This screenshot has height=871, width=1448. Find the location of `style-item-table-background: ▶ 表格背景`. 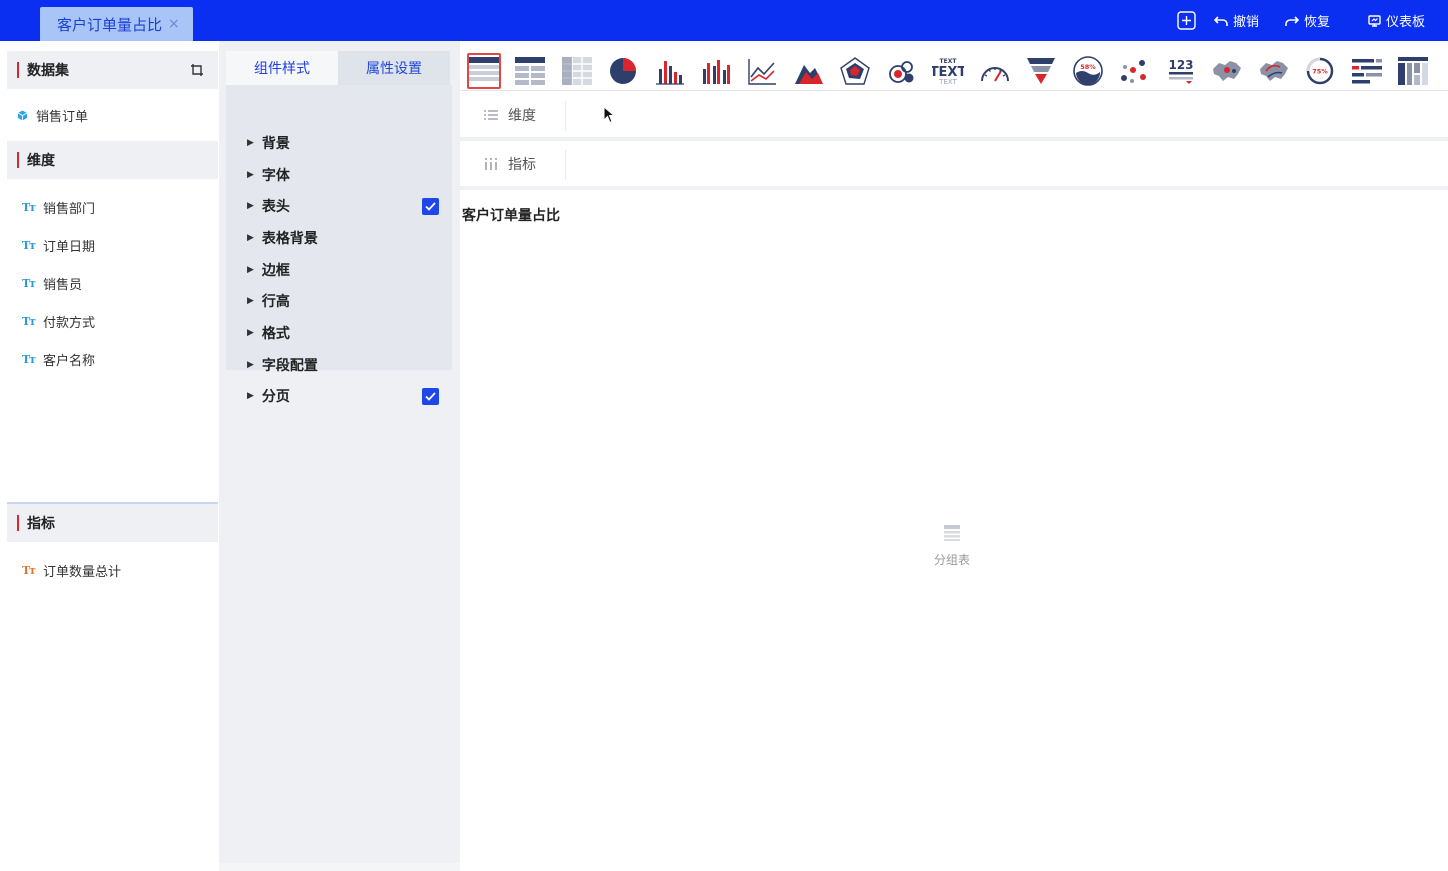

style-item-table-background: ▶ 表格背景 is located at coordinates (282, 238).